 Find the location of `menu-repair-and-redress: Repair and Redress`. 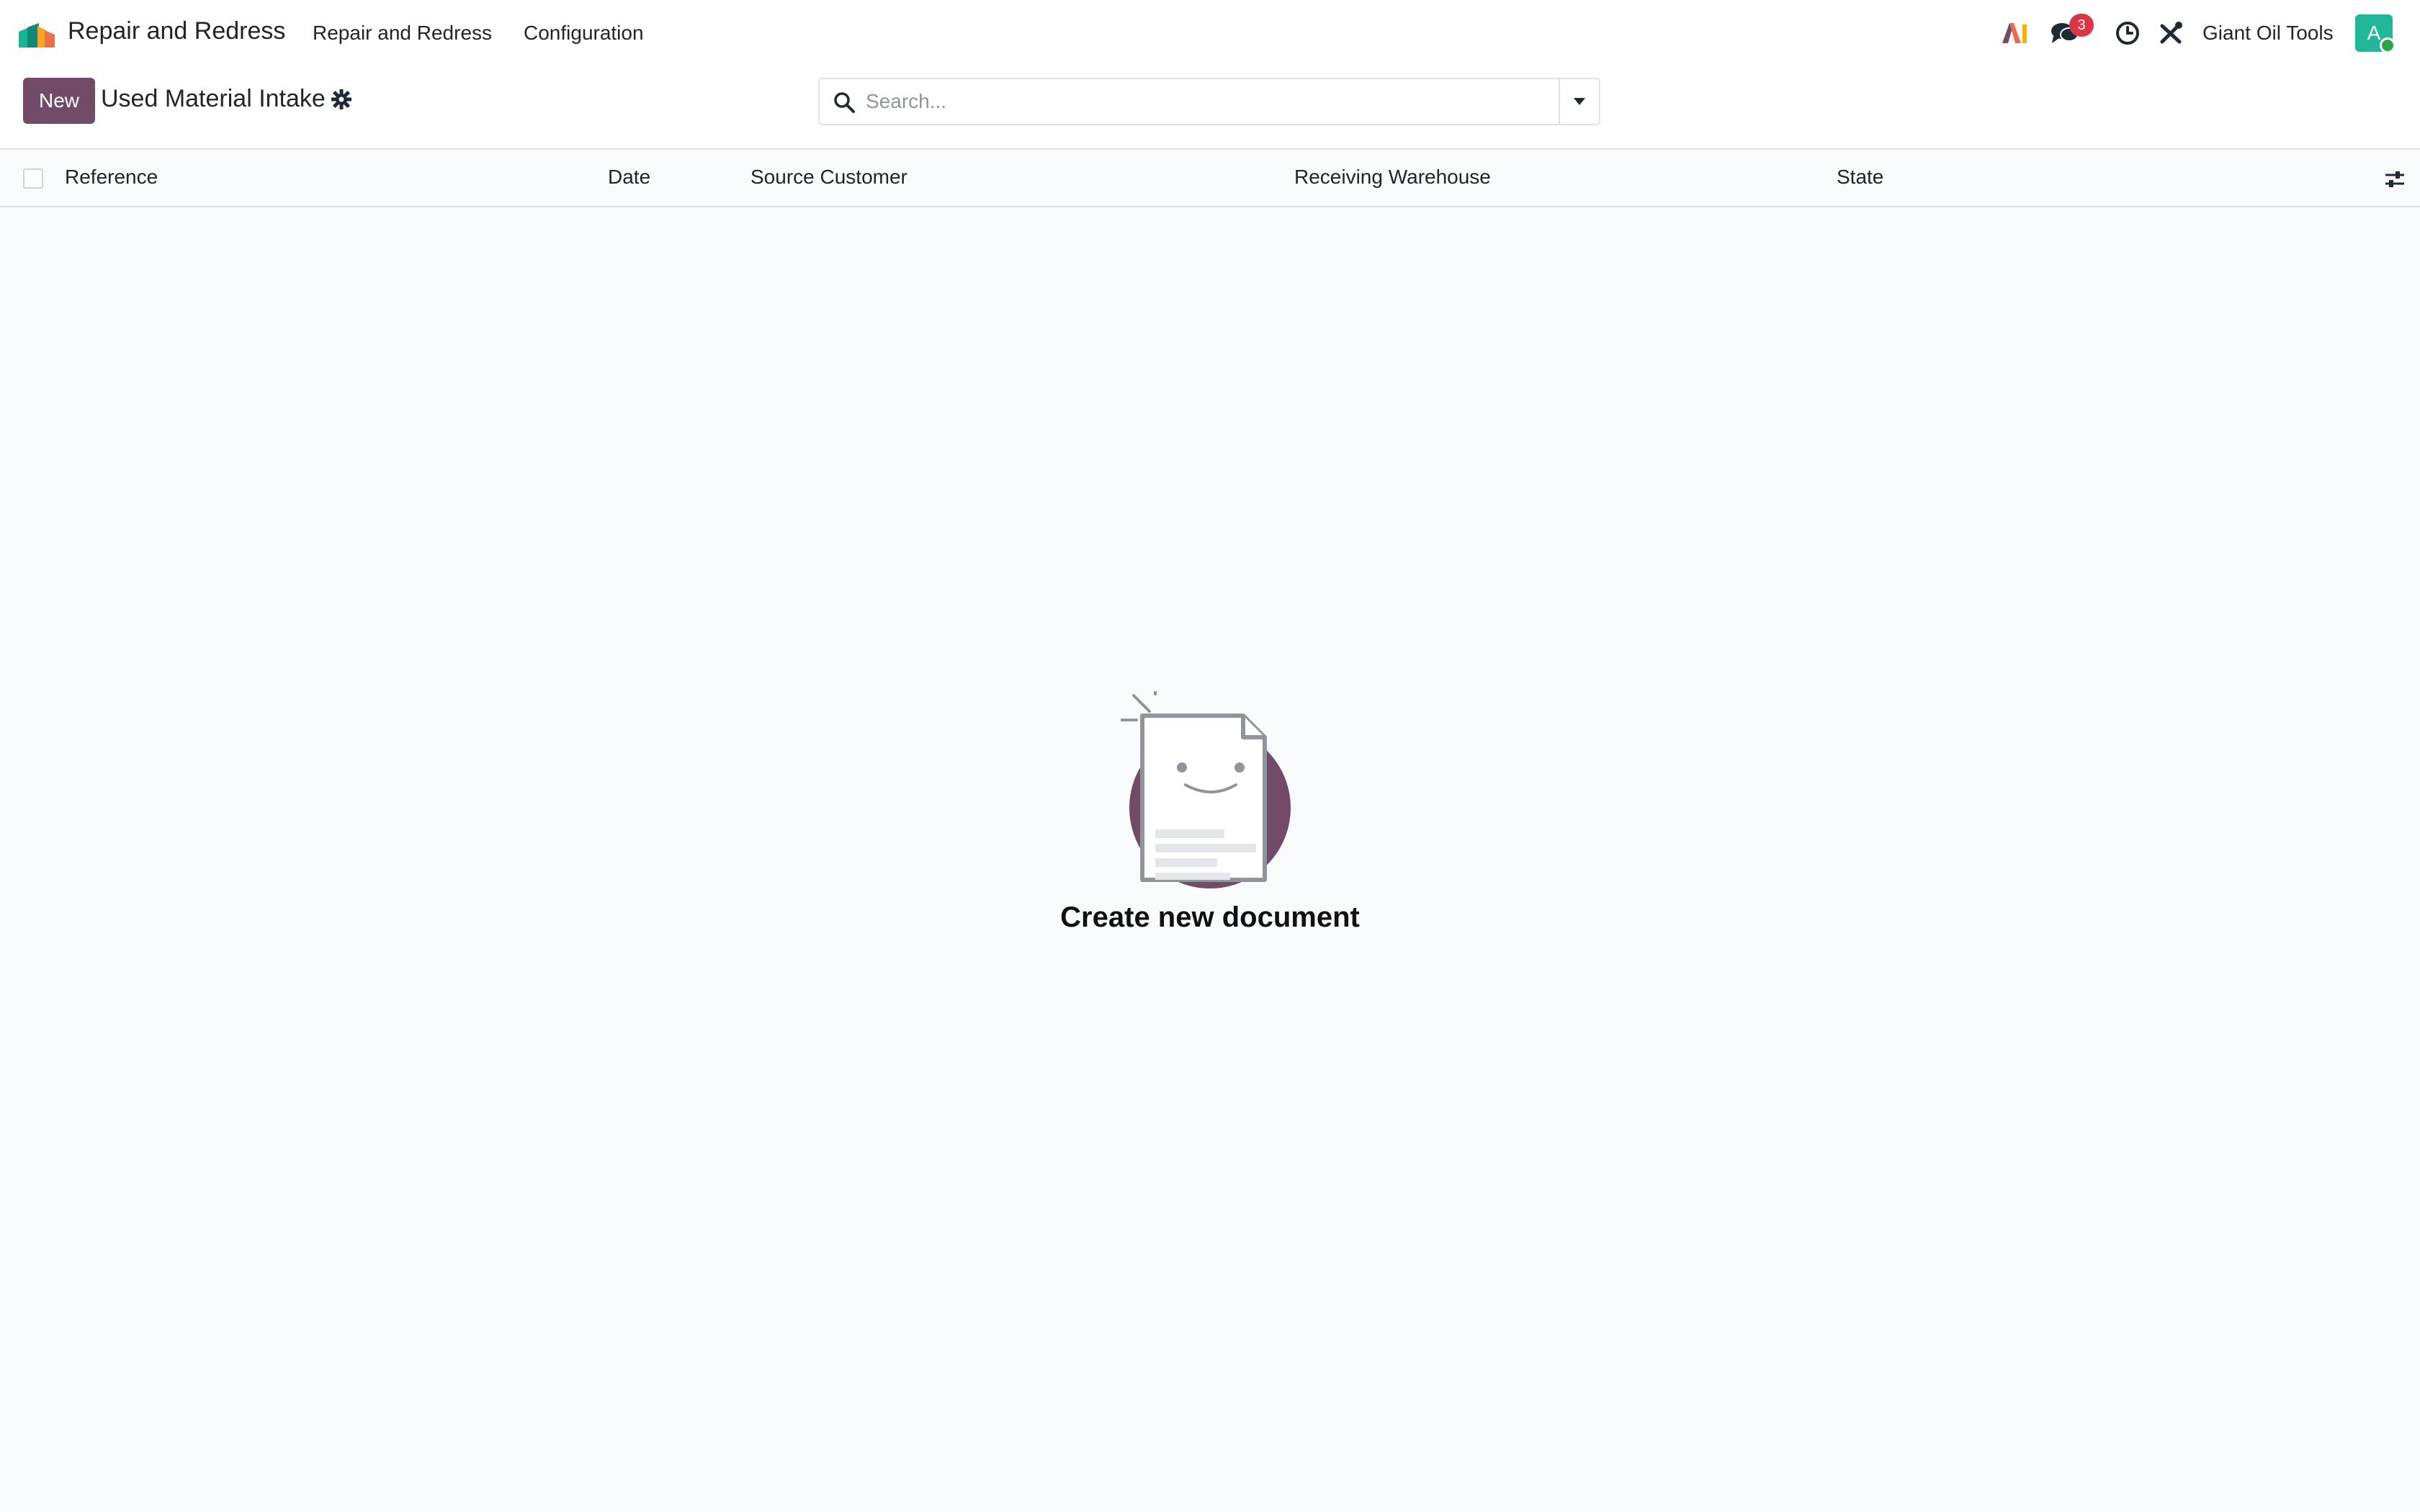

menu-repair-and-redress: Repair and Redress is located at coordinates (403, 33).